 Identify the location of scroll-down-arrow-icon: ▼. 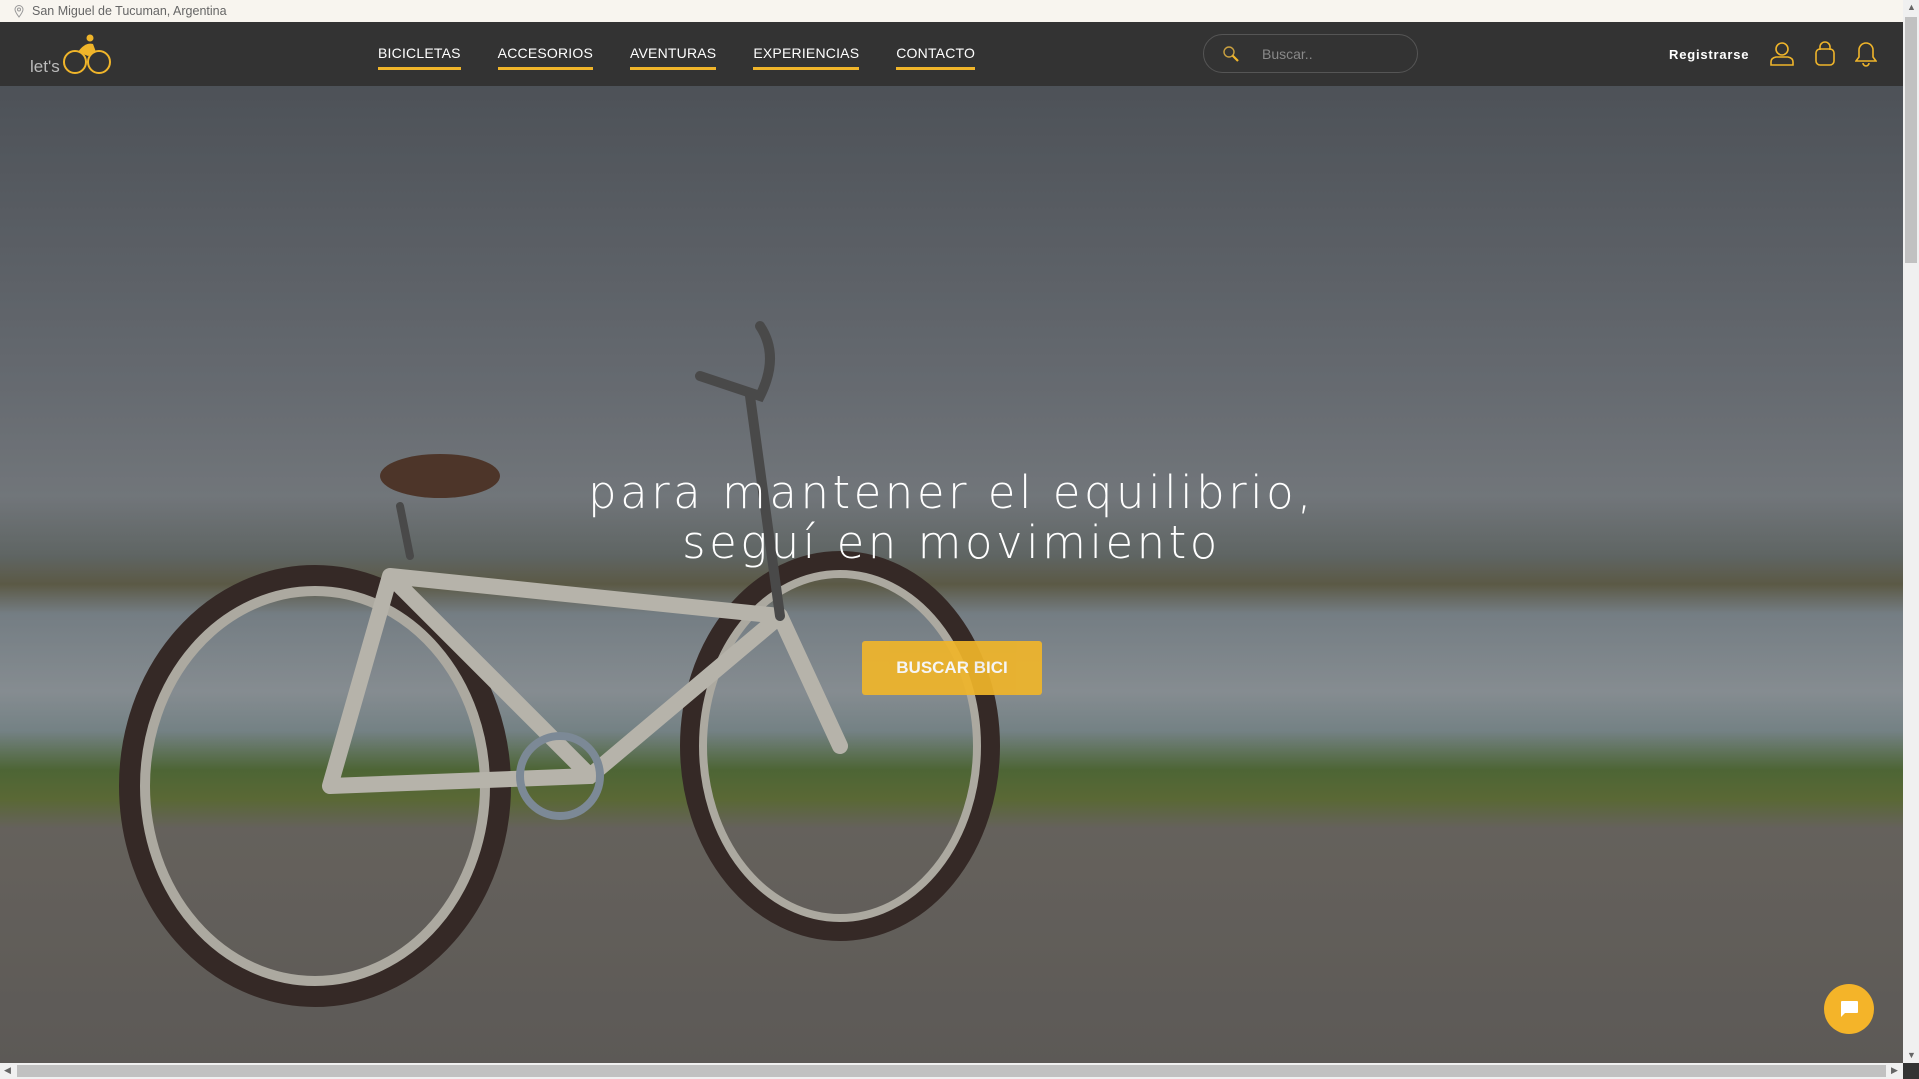
(1911, 1055).